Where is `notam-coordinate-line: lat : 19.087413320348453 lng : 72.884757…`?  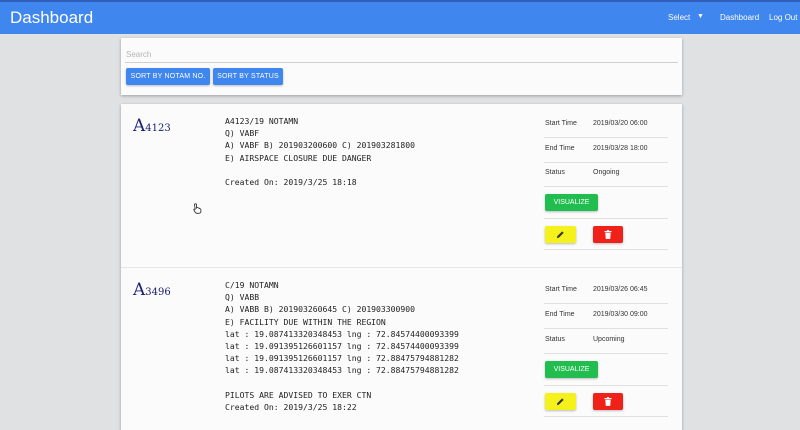 notam-coordinate-line: lat : 19.087413320348453 lng : 72.884757… is located at coordinates (342, 370).